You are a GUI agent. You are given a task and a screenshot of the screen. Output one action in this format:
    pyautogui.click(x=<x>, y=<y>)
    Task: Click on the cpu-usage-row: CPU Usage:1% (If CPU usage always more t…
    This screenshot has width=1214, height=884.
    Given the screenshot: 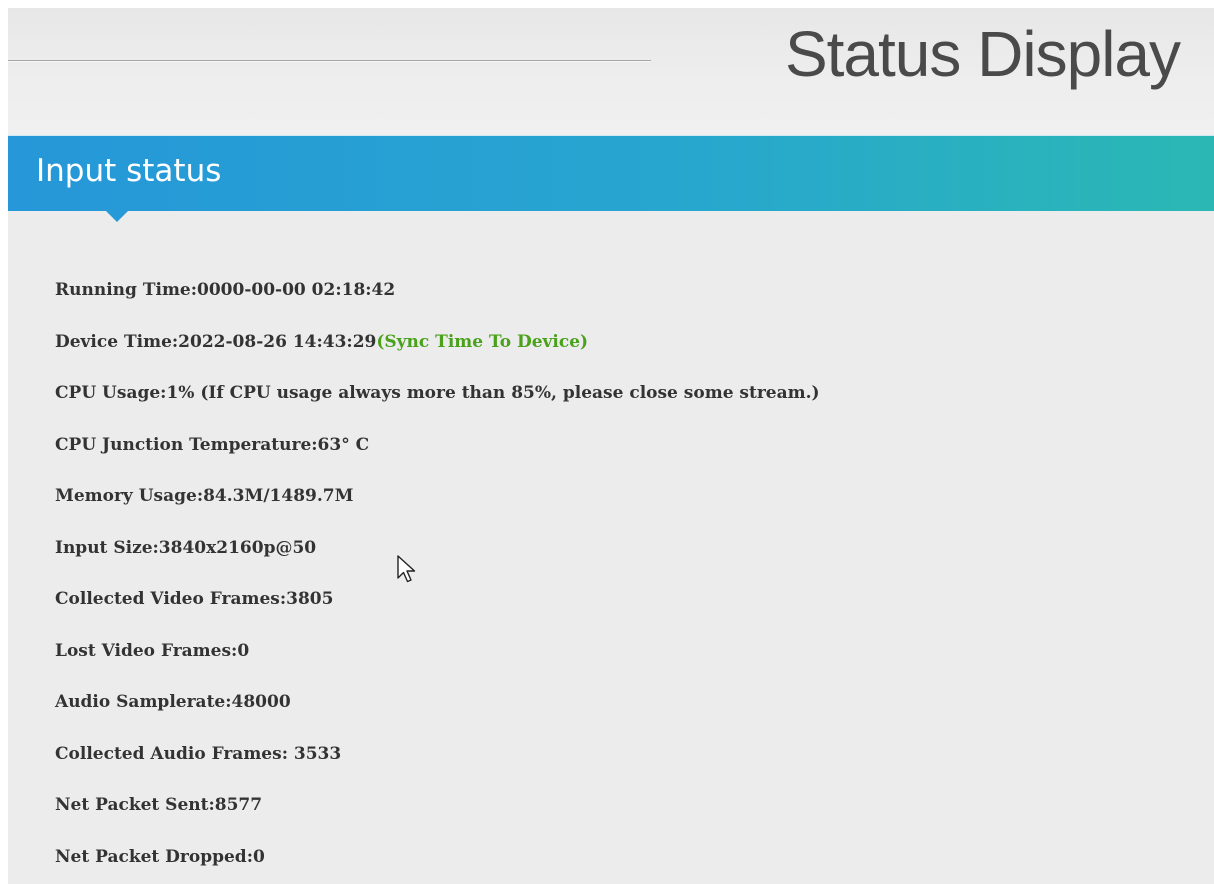 What is the action you would take?
    pyautogui.click(x=437, y=393)
    